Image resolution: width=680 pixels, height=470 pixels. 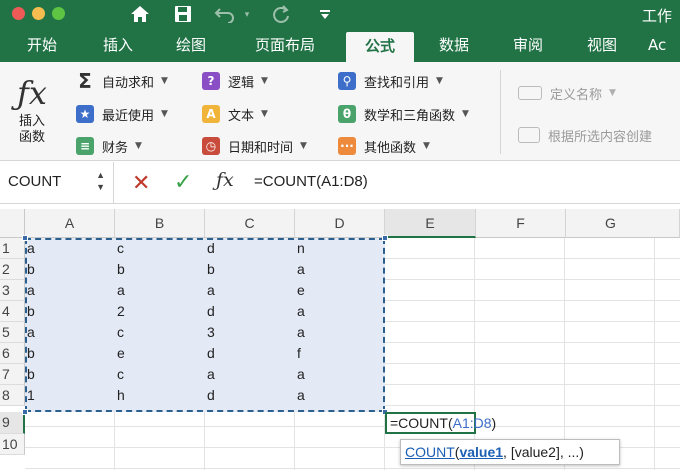 I want to click on tooltip-current-argument: value1, so click(x=481, y=452).